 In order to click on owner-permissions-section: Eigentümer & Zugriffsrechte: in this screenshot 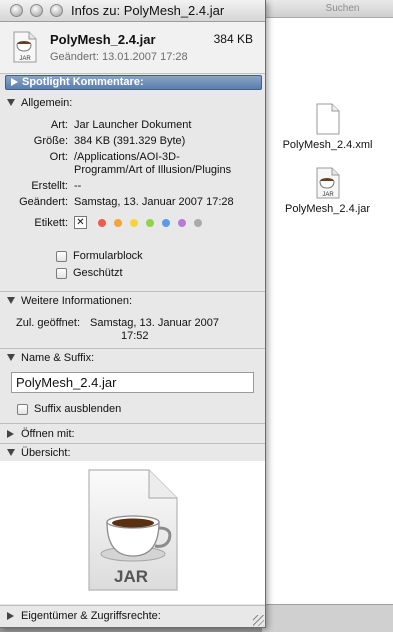, I will do `click(132, 616)`.